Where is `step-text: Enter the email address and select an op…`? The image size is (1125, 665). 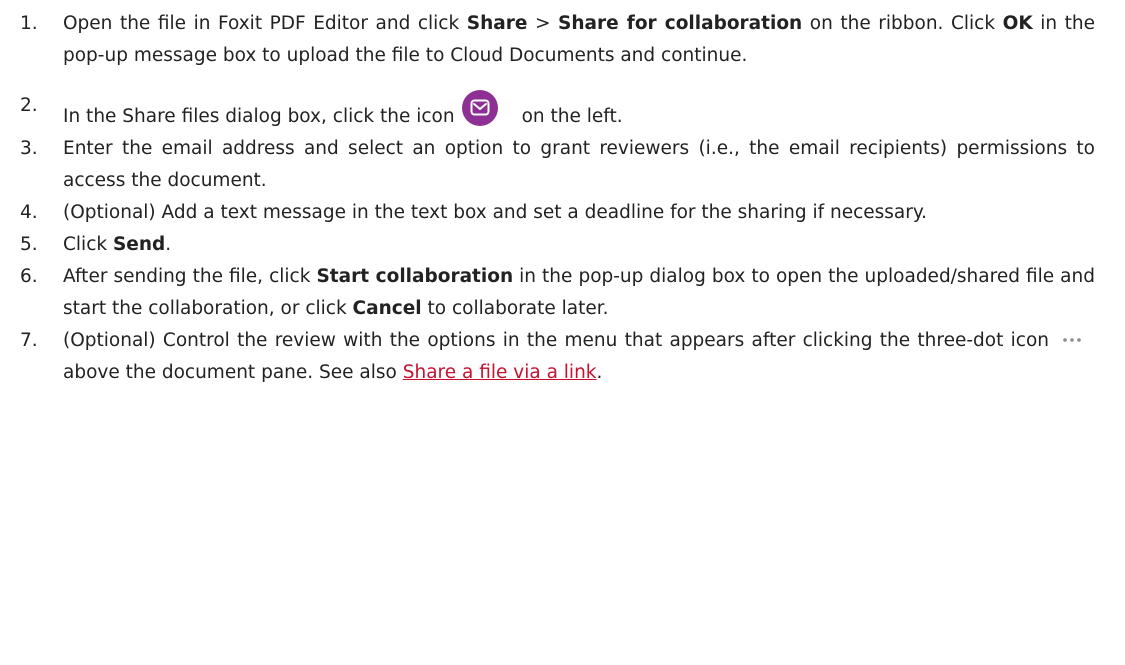 step-text: Enter the email address and select an op… is located at coordinates (579, 164).